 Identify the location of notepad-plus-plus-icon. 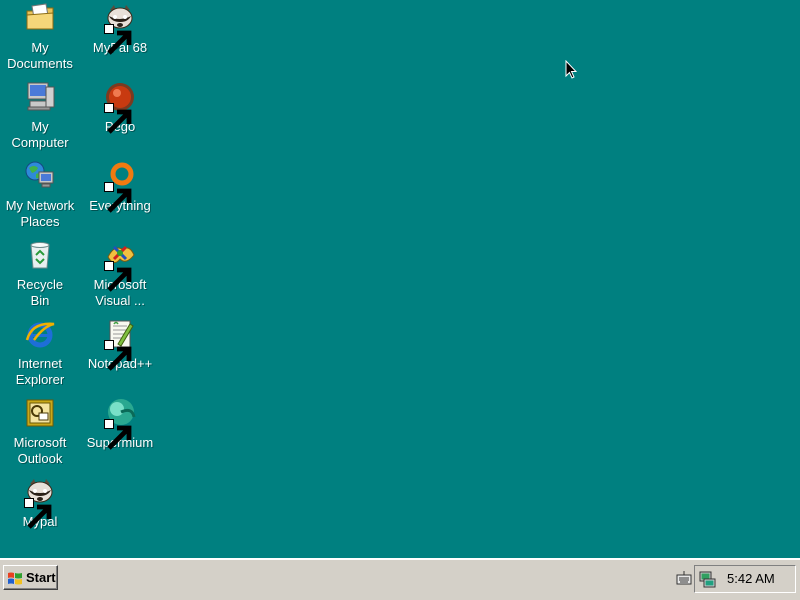
(120, 344).